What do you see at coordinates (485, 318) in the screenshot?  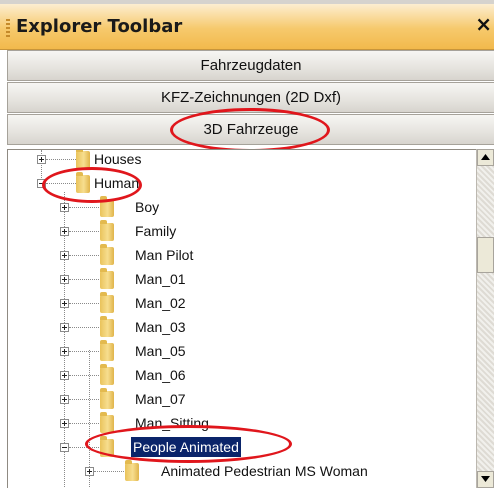 I see `tree-scrollbar` at bounding box center [485, 318].